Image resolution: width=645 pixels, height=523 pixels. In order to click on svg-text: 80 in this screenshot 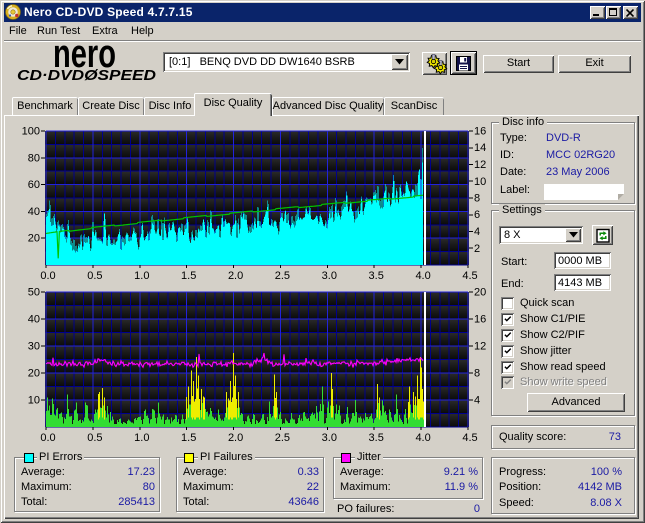, I will do `click(34, 158)`.